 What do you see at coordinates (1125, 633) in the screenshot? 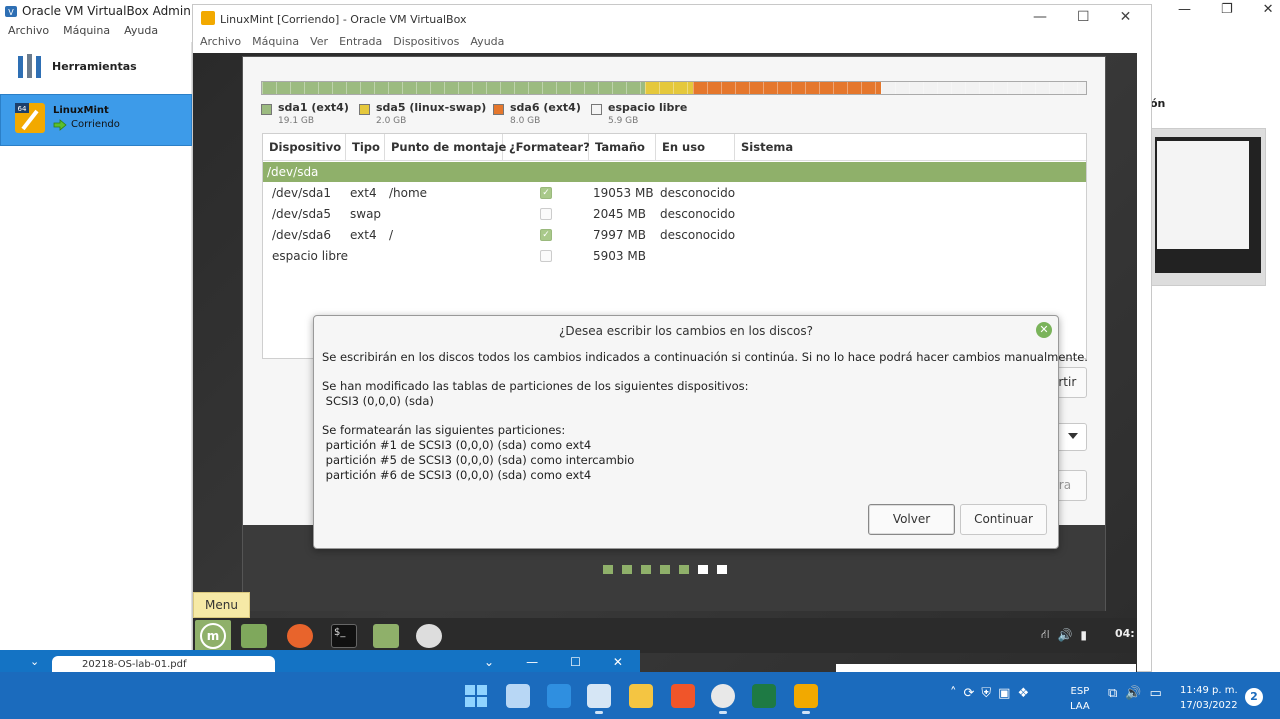
I see `guest-clock: 04:` at bounding box center [1125, 633].